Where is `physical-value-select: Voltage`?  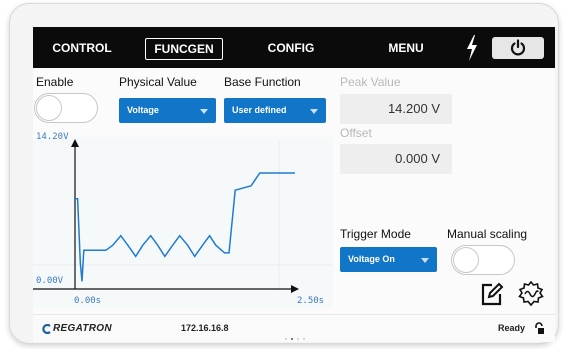
physical-value-select: Voltage is located at coordinates (167, 110).